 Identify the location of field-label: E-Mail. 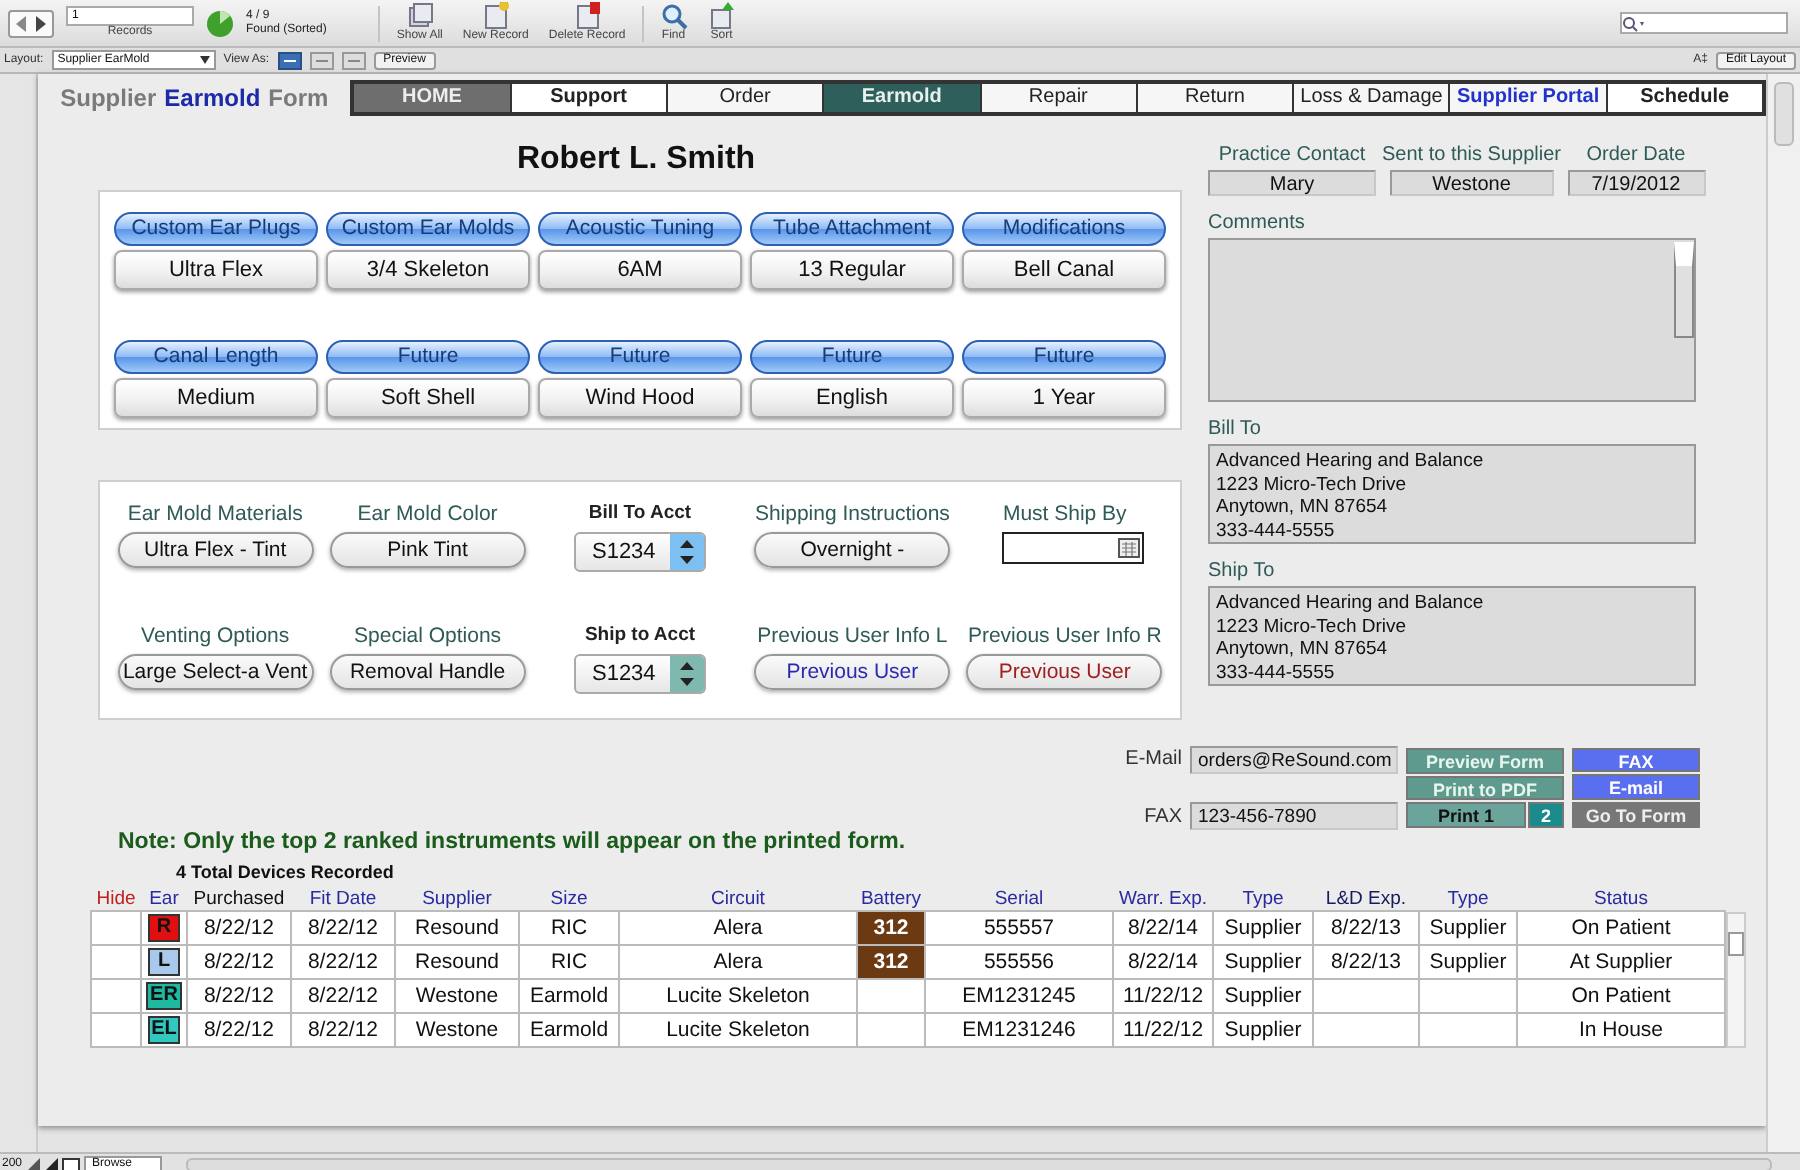
(1153, 759).